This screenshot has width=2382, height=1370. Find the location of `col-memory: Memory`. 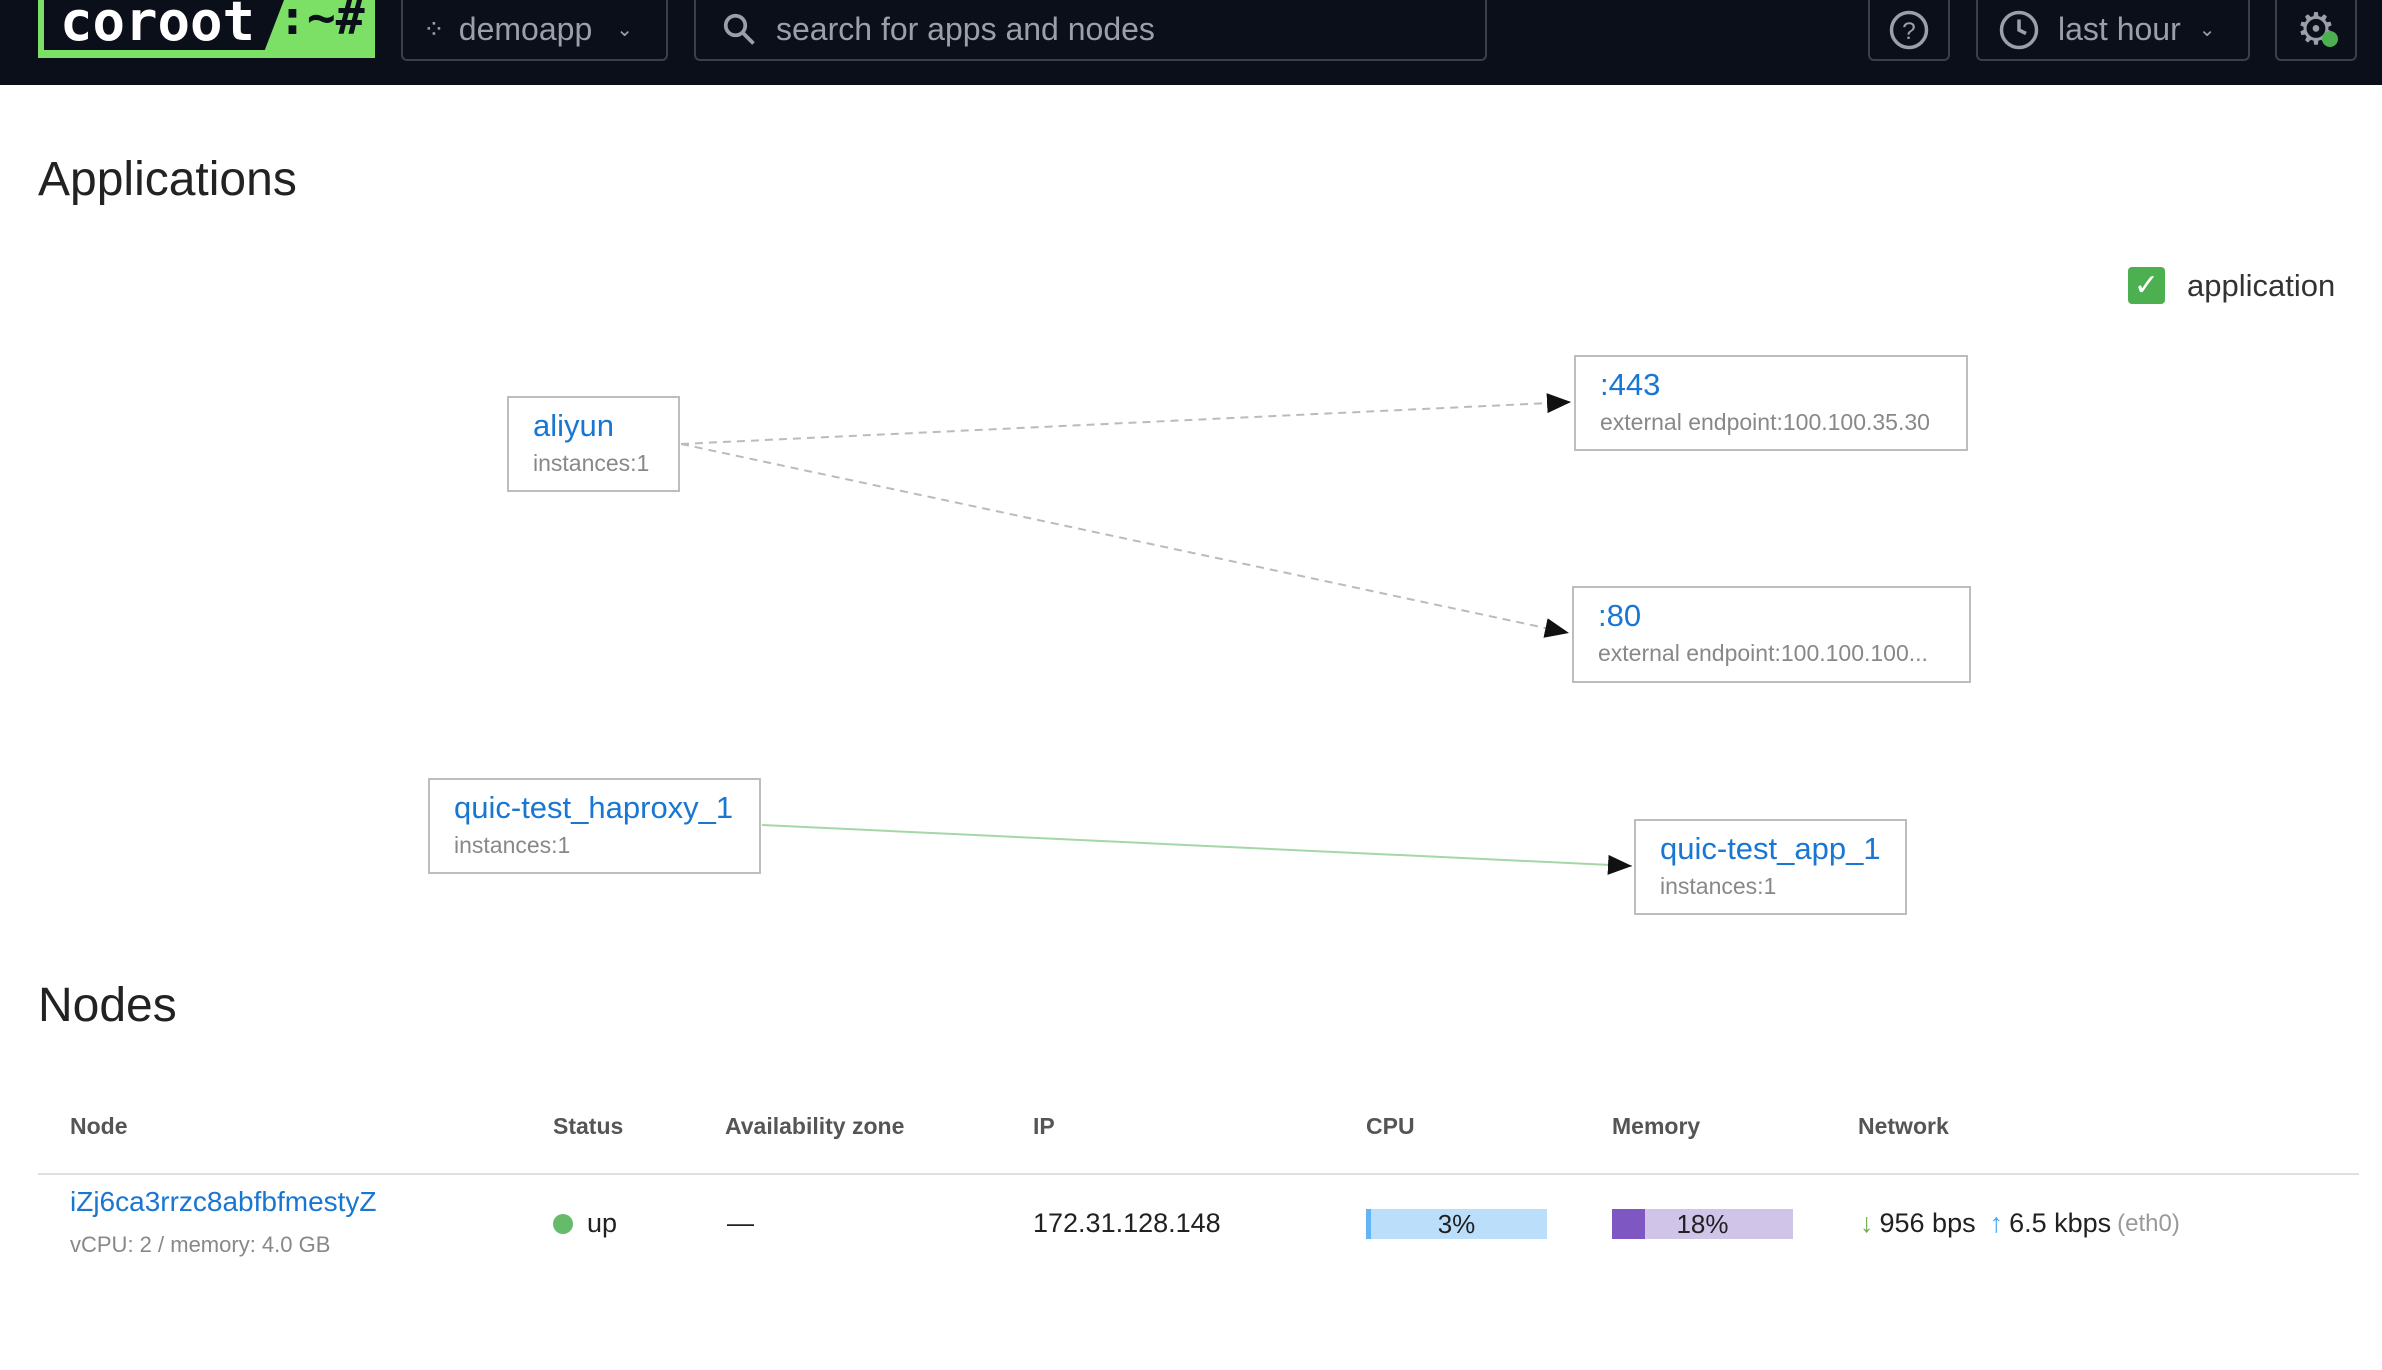

col-memory: Memory is located at coordinates (1656, 1126).